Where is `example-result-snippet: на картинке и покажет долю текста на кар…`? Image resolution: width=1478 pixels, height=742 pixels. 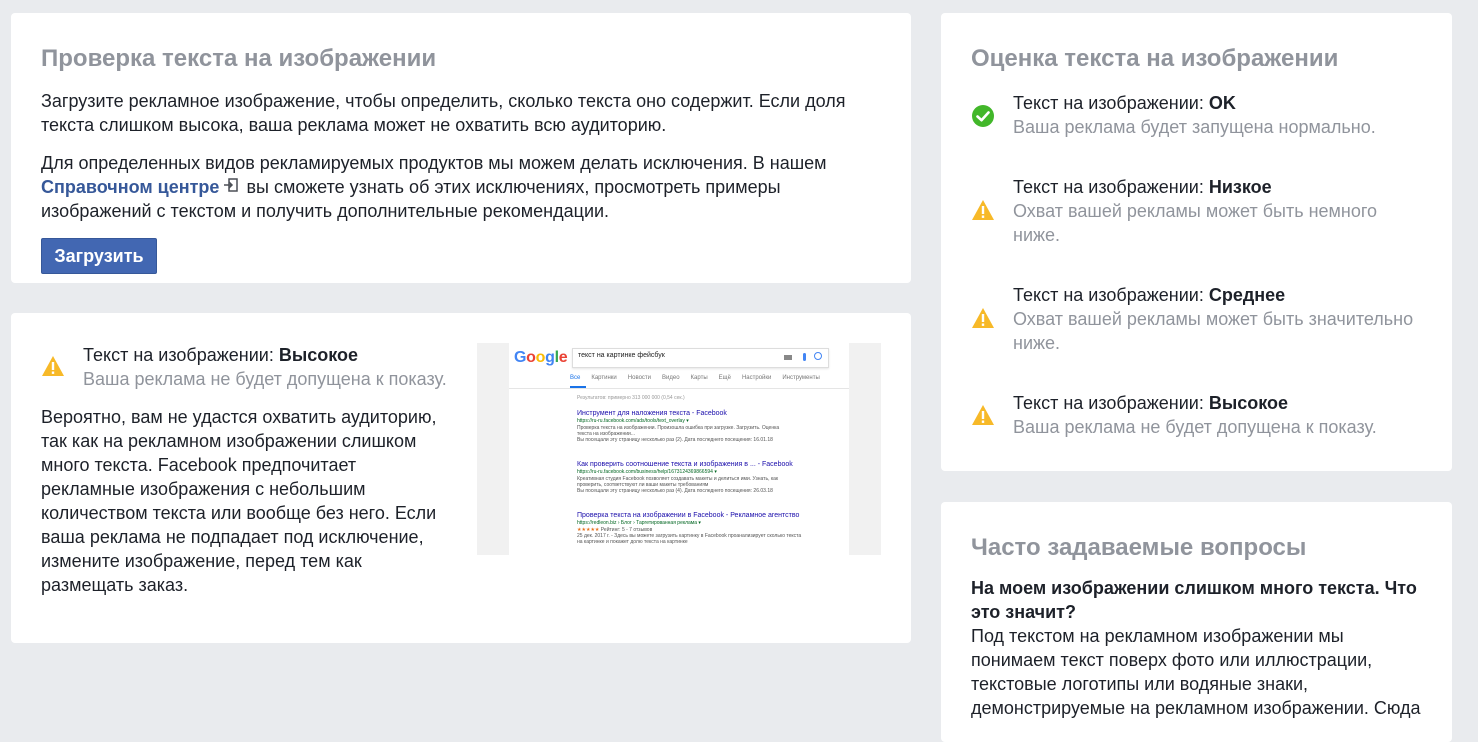
example-result-snippet: на картинке и покажет долю текста на кар… is located at coordinates (632, 542).